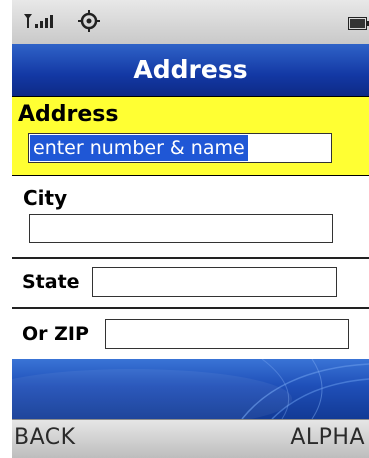  I want to click on zip-field-row: Or ZIP, so click(190, 334).